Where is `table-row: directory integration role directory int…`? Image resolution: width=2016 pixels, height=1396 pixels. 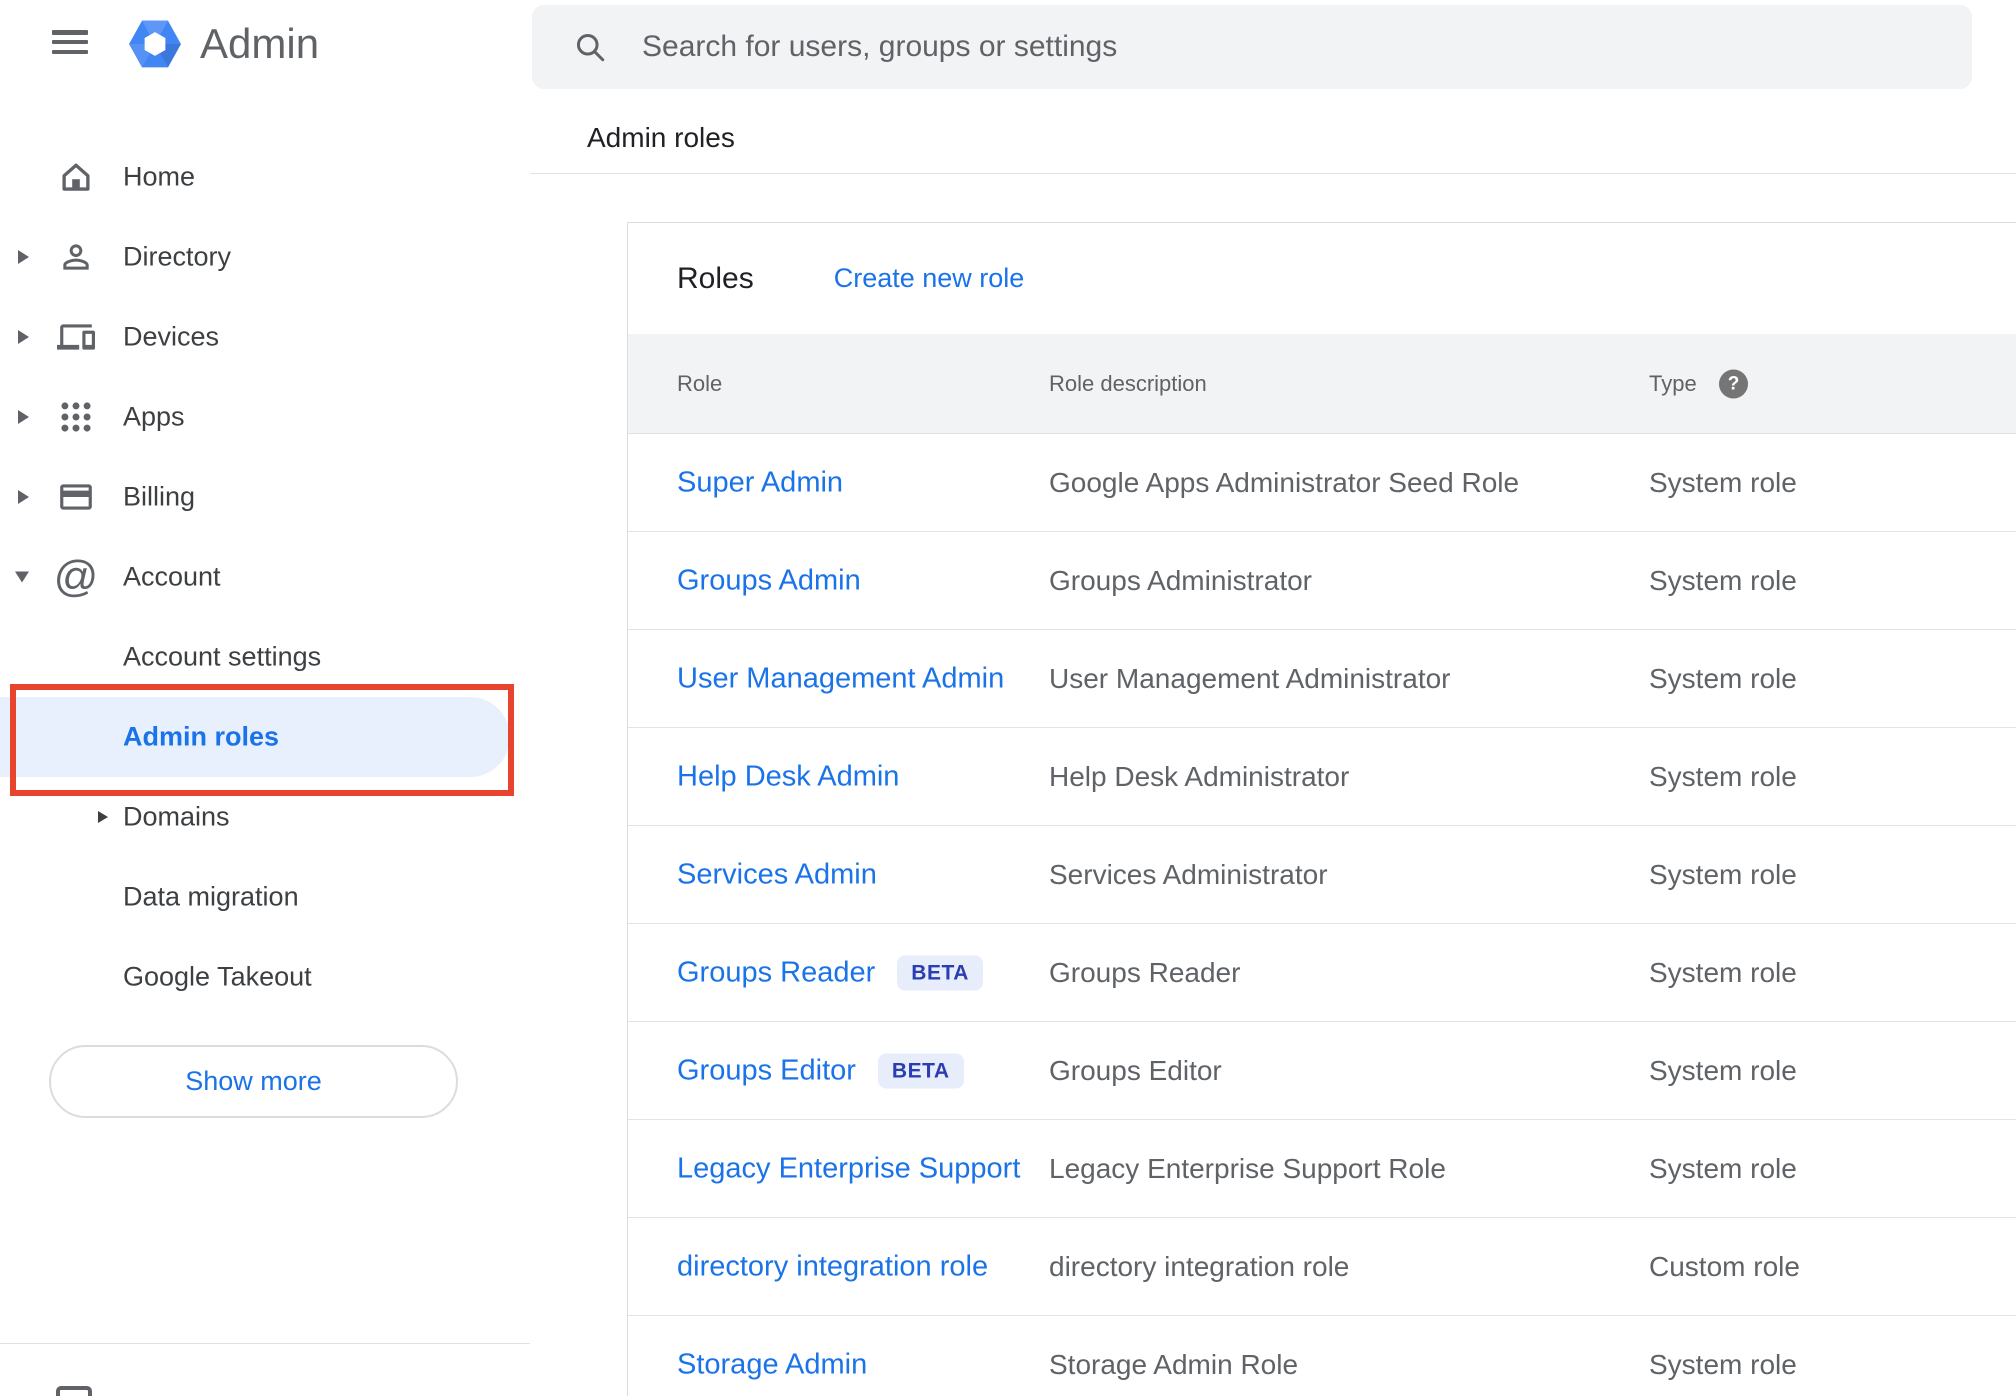
table-row: directory integration role directory int… is located at coordinates (1322, 1267).